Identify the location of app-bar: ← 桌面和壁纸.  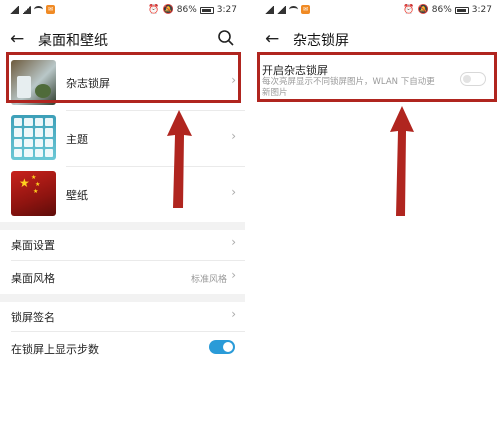
(122, 39).